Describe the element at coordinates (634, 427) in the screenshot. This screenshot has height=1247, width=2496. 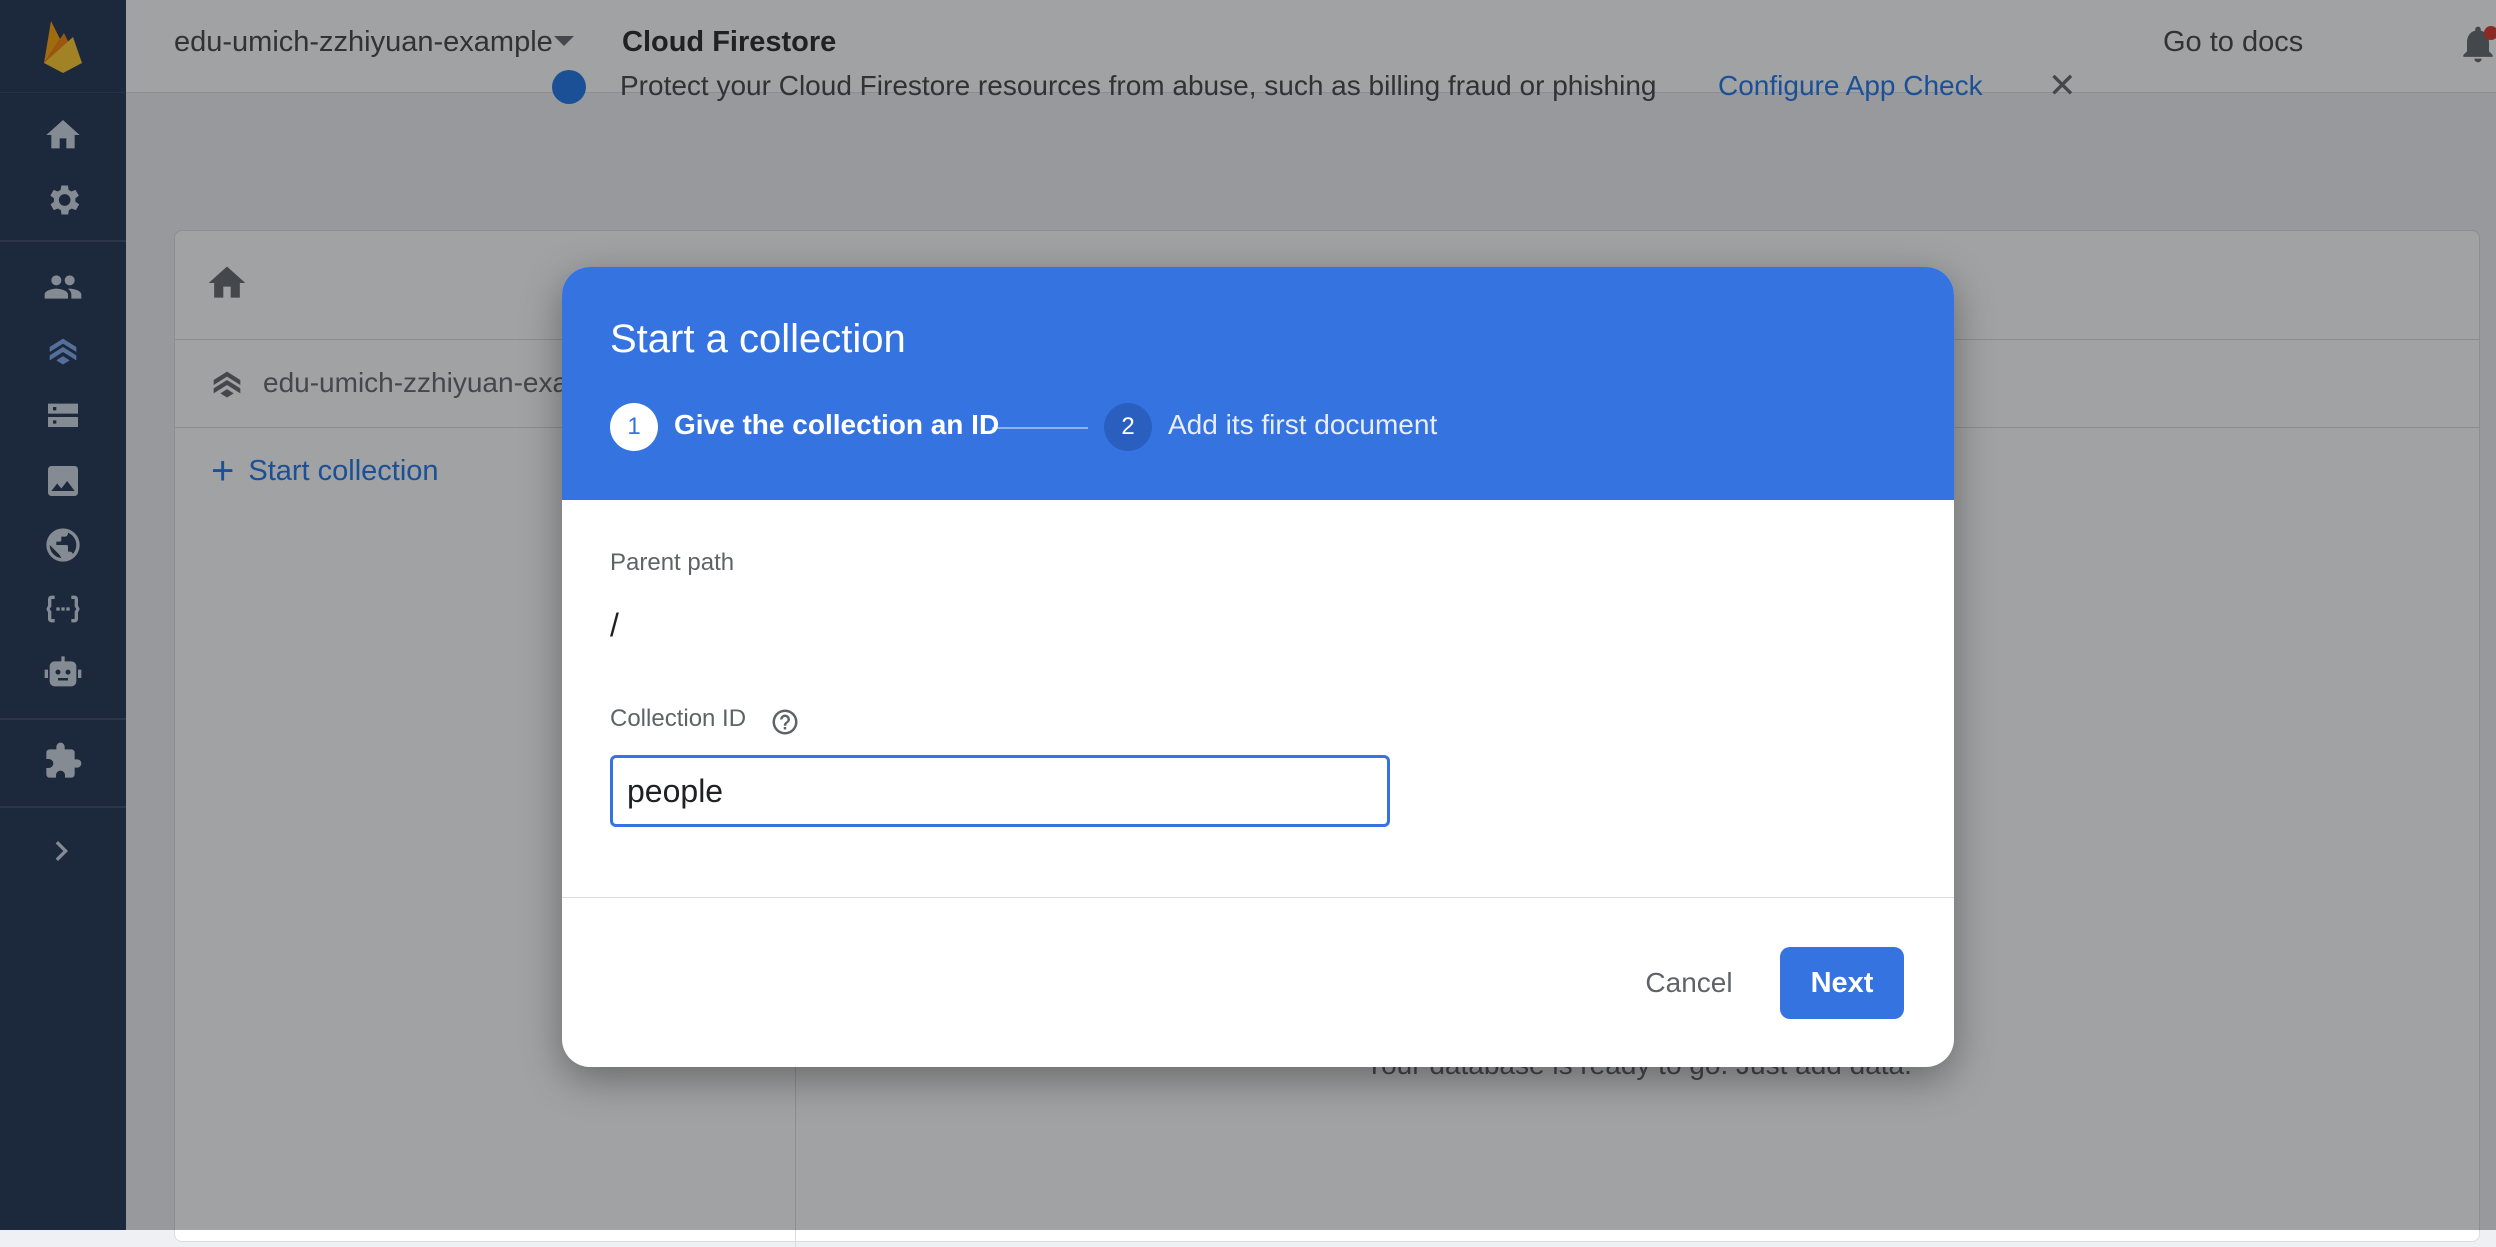
I see `step-1-indicator: 1` at that location.